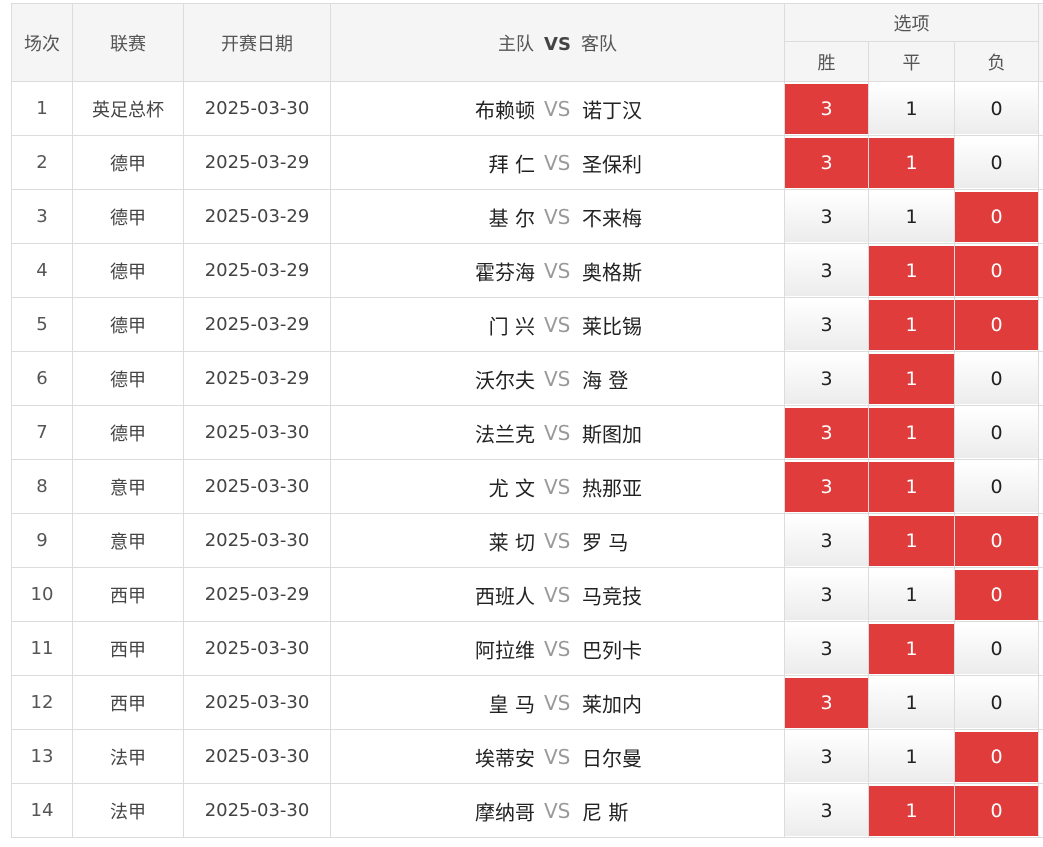 This screenshot has height=847, width=1043. I want to click on away-team: 热那亚, so click(612, 488).